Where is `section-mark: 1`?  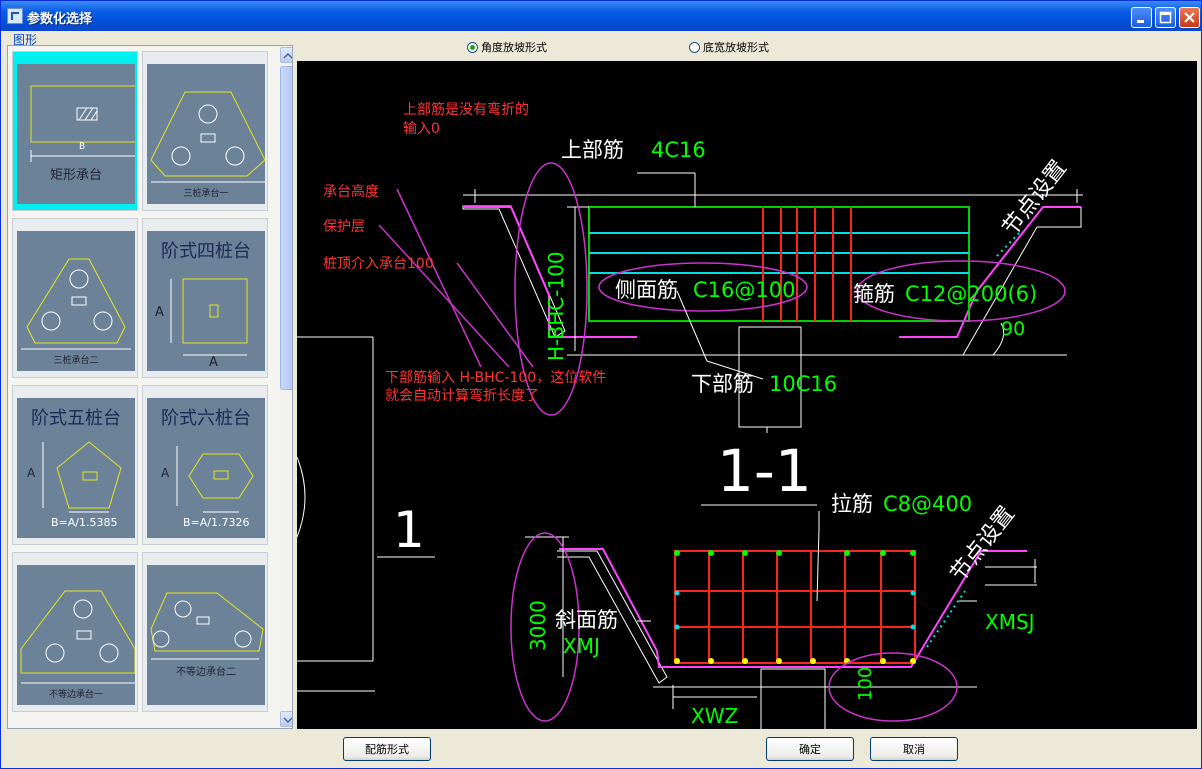
section-mark: 1 is located at coordinates (409, 530).